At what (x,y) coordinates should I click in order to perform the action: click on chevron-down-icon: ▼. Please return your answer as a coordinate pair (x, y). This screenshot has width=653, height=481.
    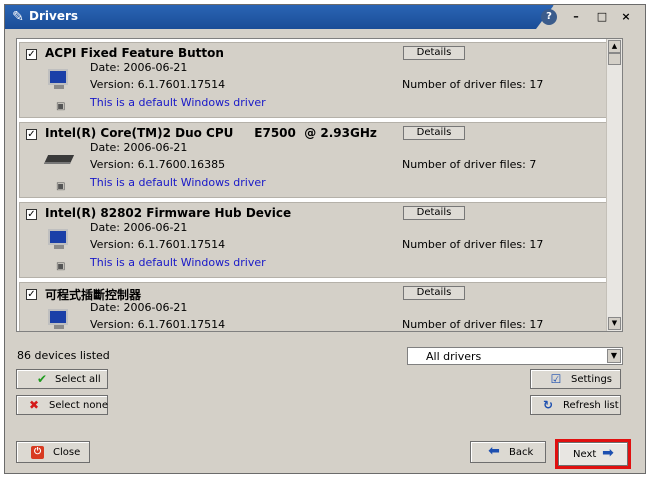
    Looking at the image, I should click on (614, 356).